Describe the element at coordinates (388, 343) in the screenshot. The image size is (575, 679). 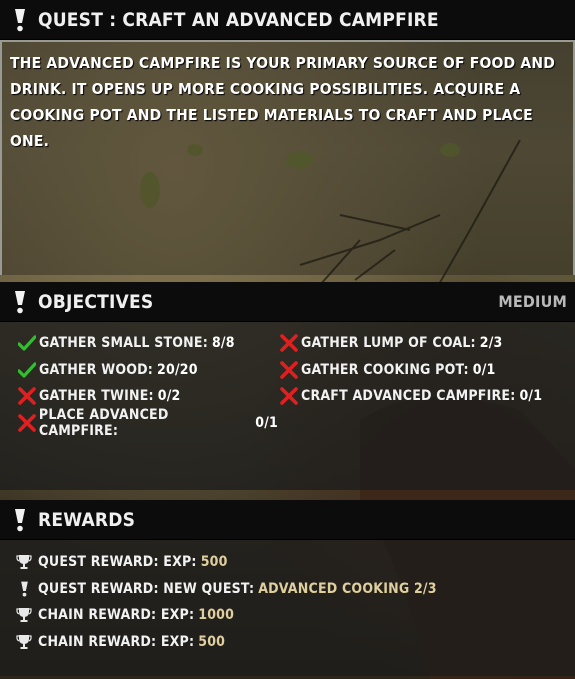
I see `objective-label: GATHER LUMP OF COAL:` at that location.